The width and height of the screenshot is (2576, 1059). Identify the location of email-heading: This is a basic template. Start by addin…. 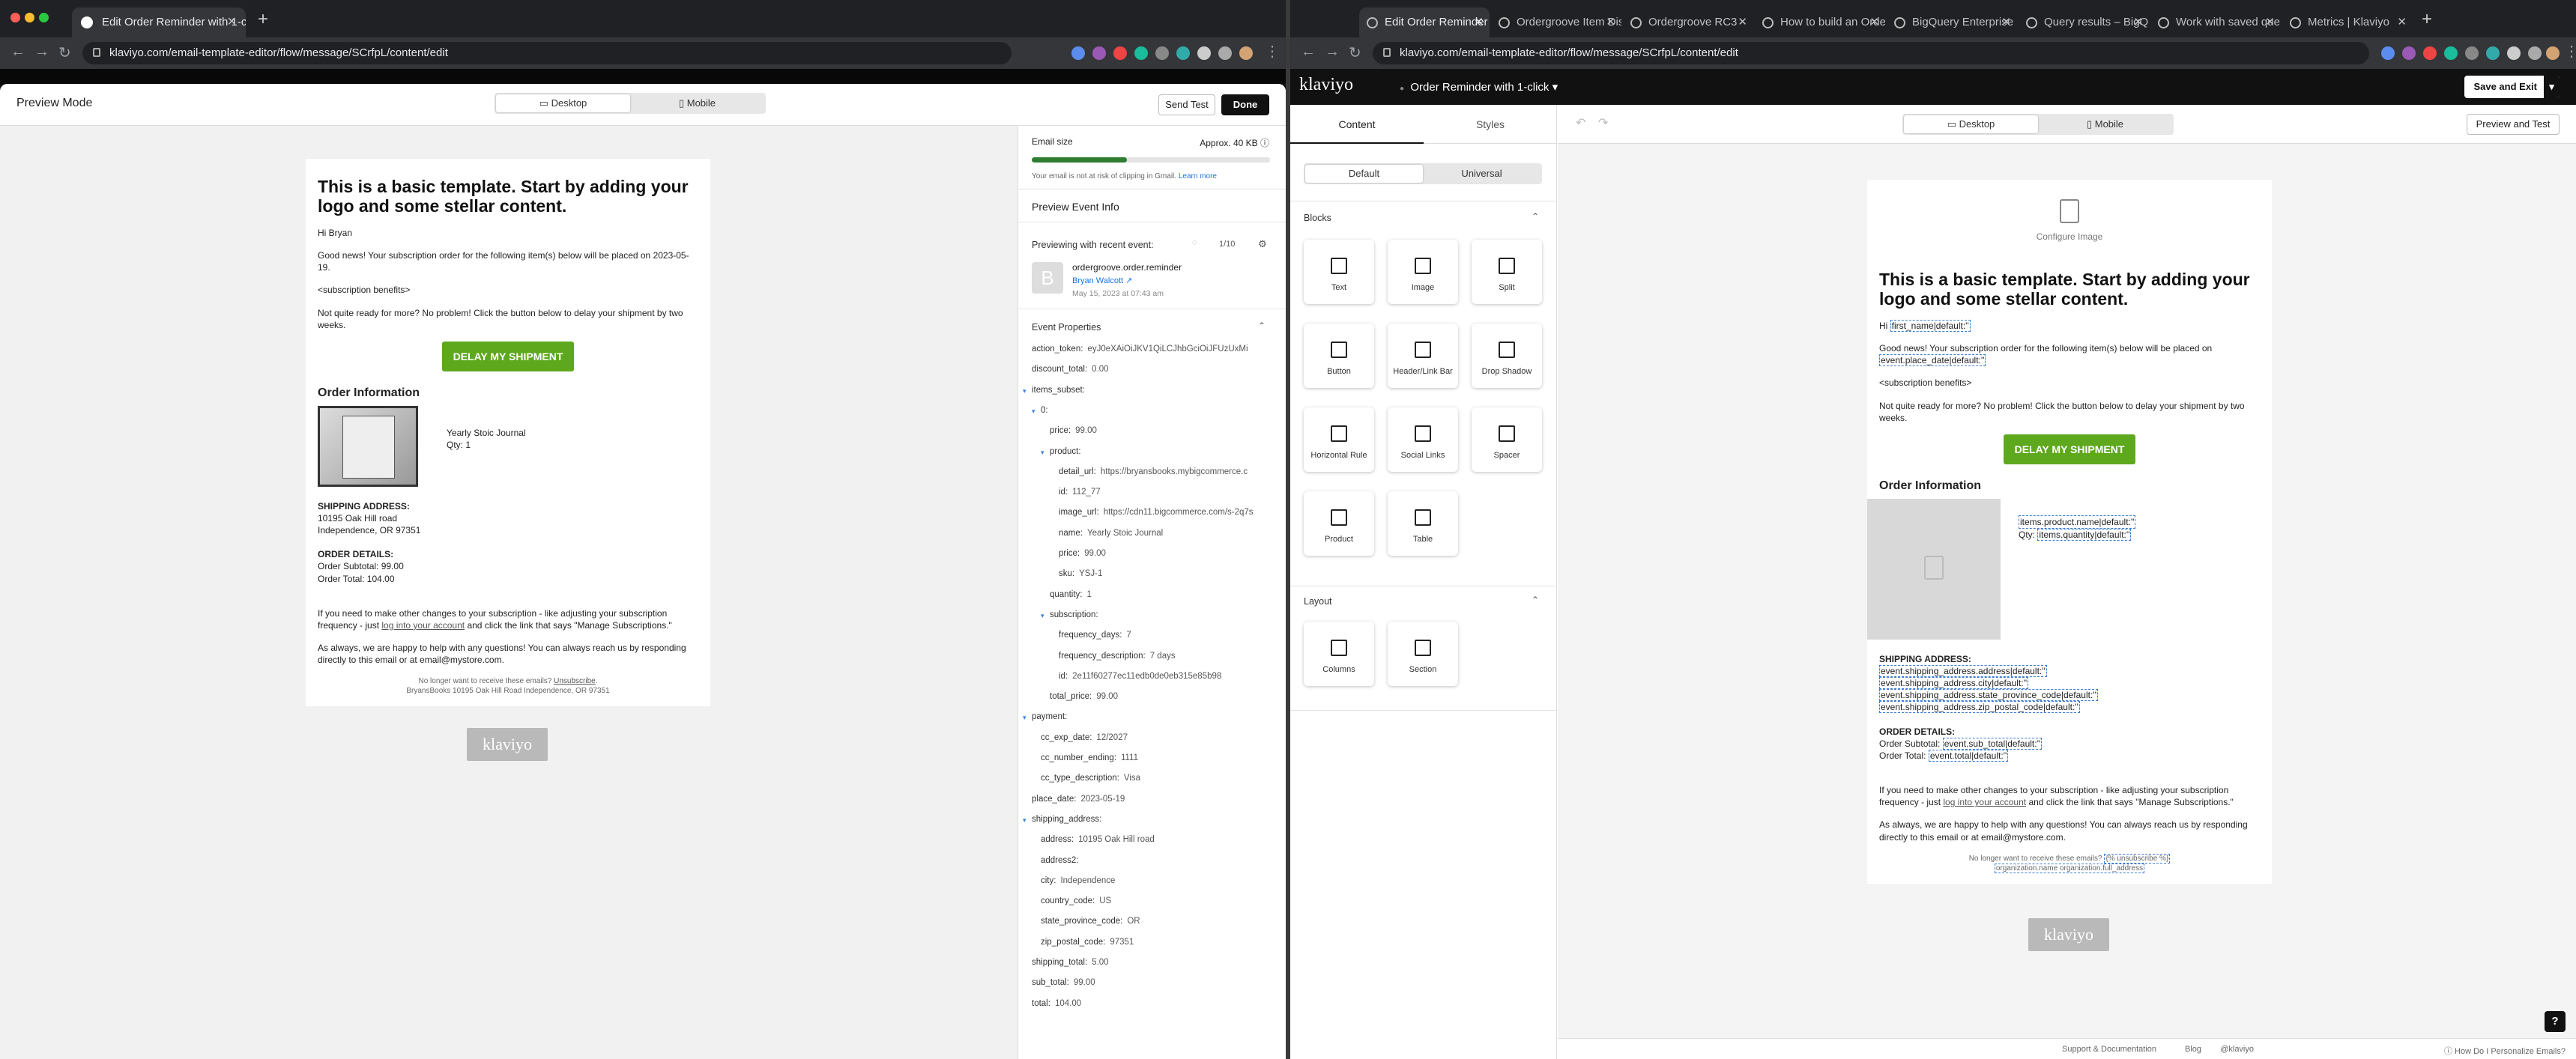
(2069, 290).